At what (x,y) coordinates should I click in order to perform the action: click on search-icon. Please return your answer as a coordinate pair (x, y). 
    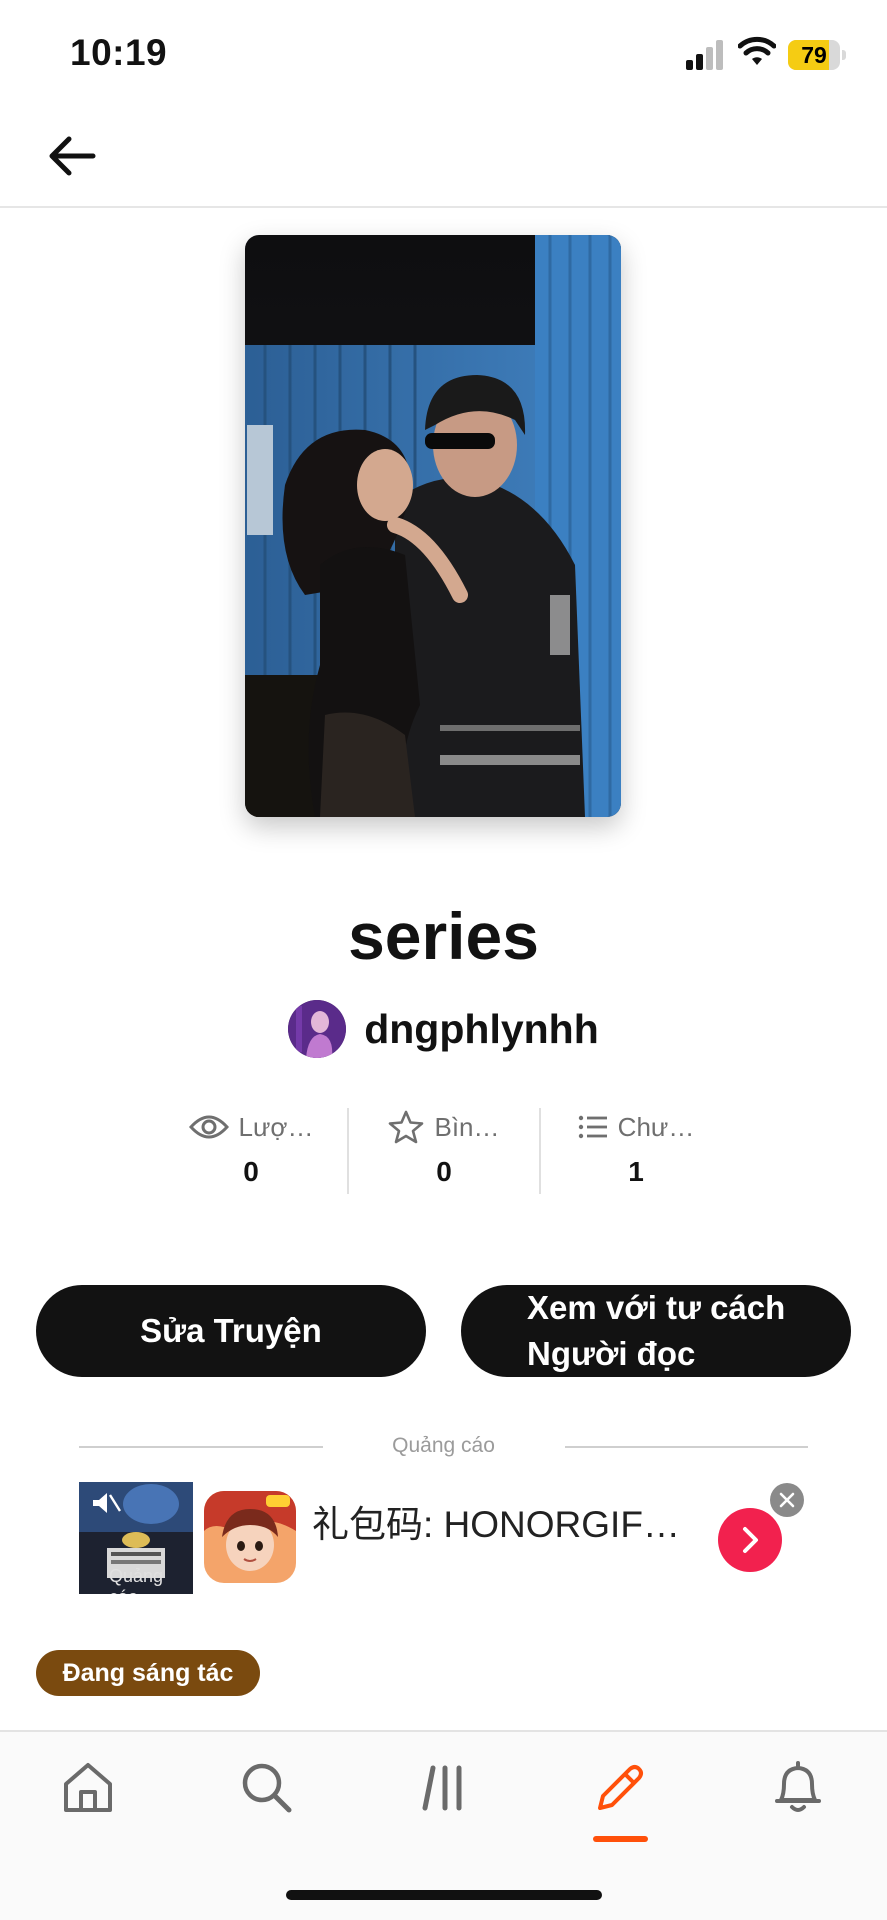
    Looking at the image, I should click on (267, 1788).